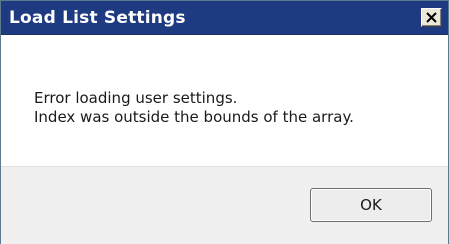  Describe the element at coordinates (136, 98) in the screenshot. I see `error-message-line: Error loading user settings.` at that location.